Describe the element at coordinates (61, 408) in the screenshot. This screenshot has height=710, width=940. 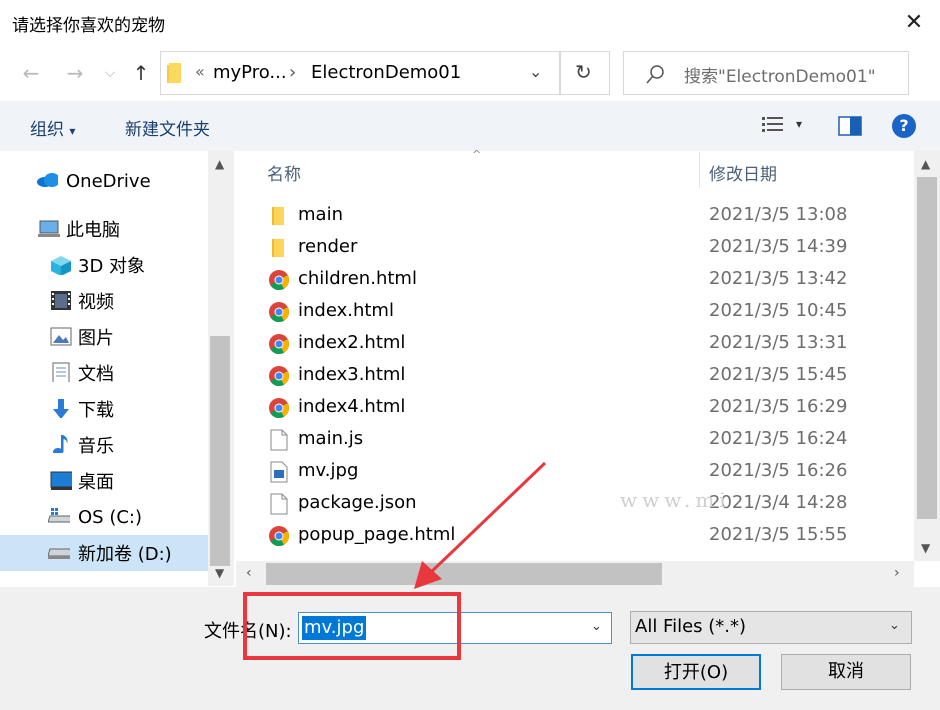
I see `download-icon` at that location.